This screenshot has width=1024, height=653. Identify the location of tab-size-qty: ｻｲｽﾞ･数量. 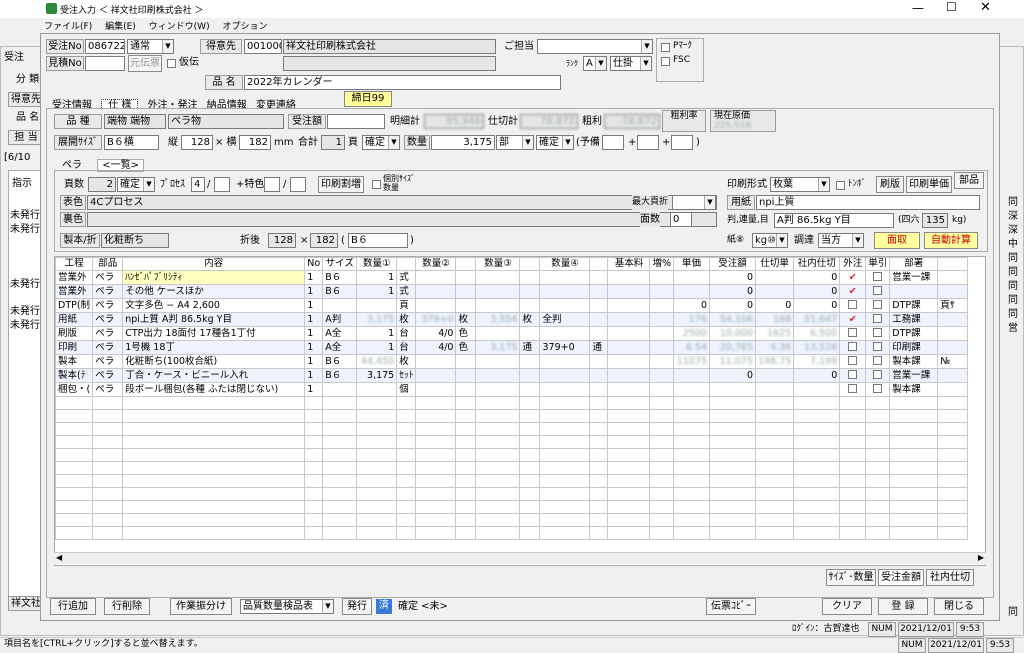
(851, 577).